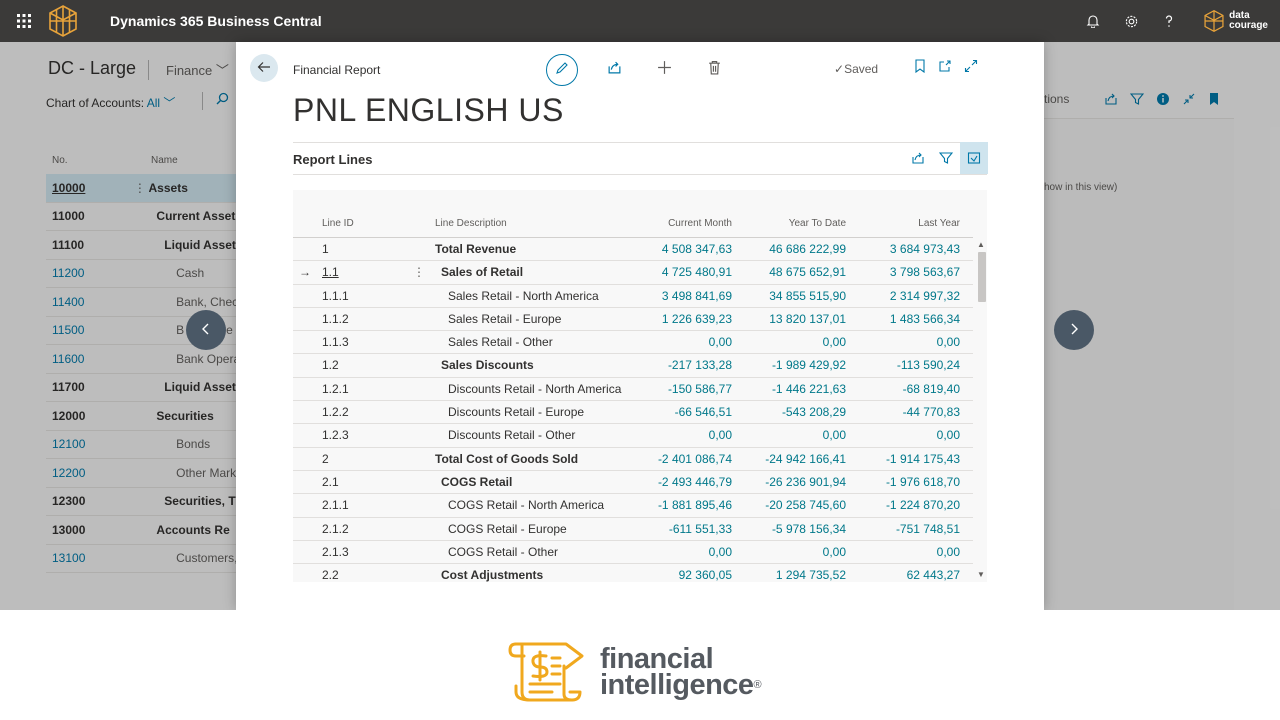 Image resolution: width=1280 pixels, height=720 pixels. What do you see at coordinates (720, 551) in the screenshot?
I see `current-month-value: 0,00` at bounding box center [720, 551].